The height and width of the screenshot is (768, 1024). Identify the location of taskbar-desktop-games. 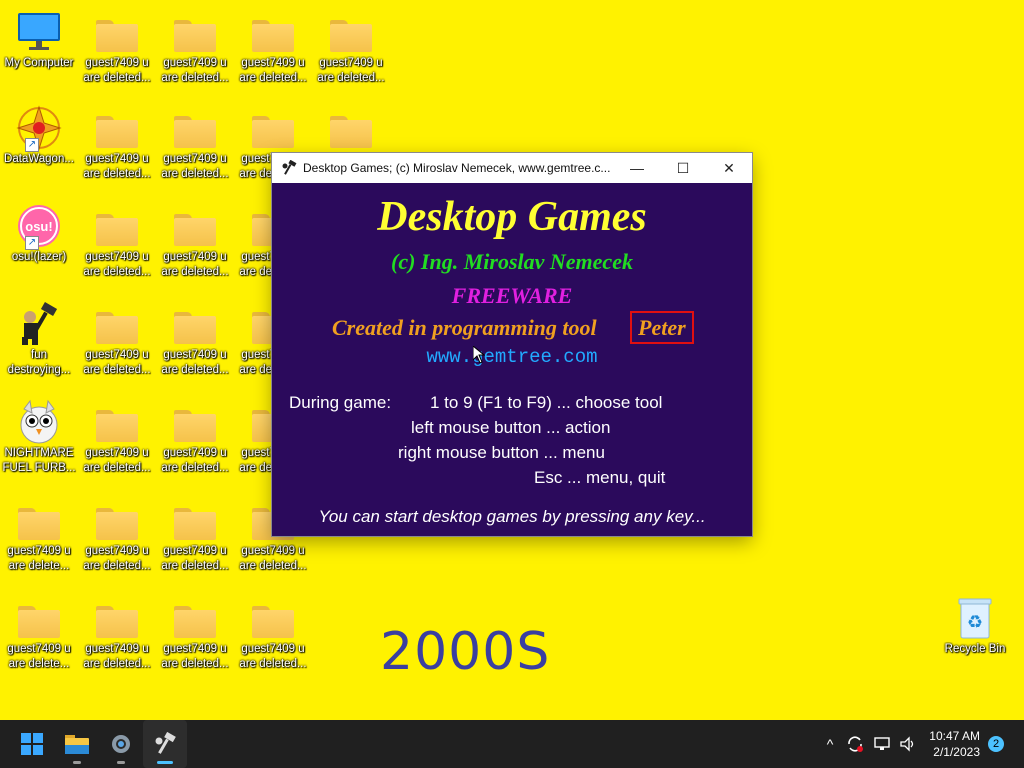
(165, 744).